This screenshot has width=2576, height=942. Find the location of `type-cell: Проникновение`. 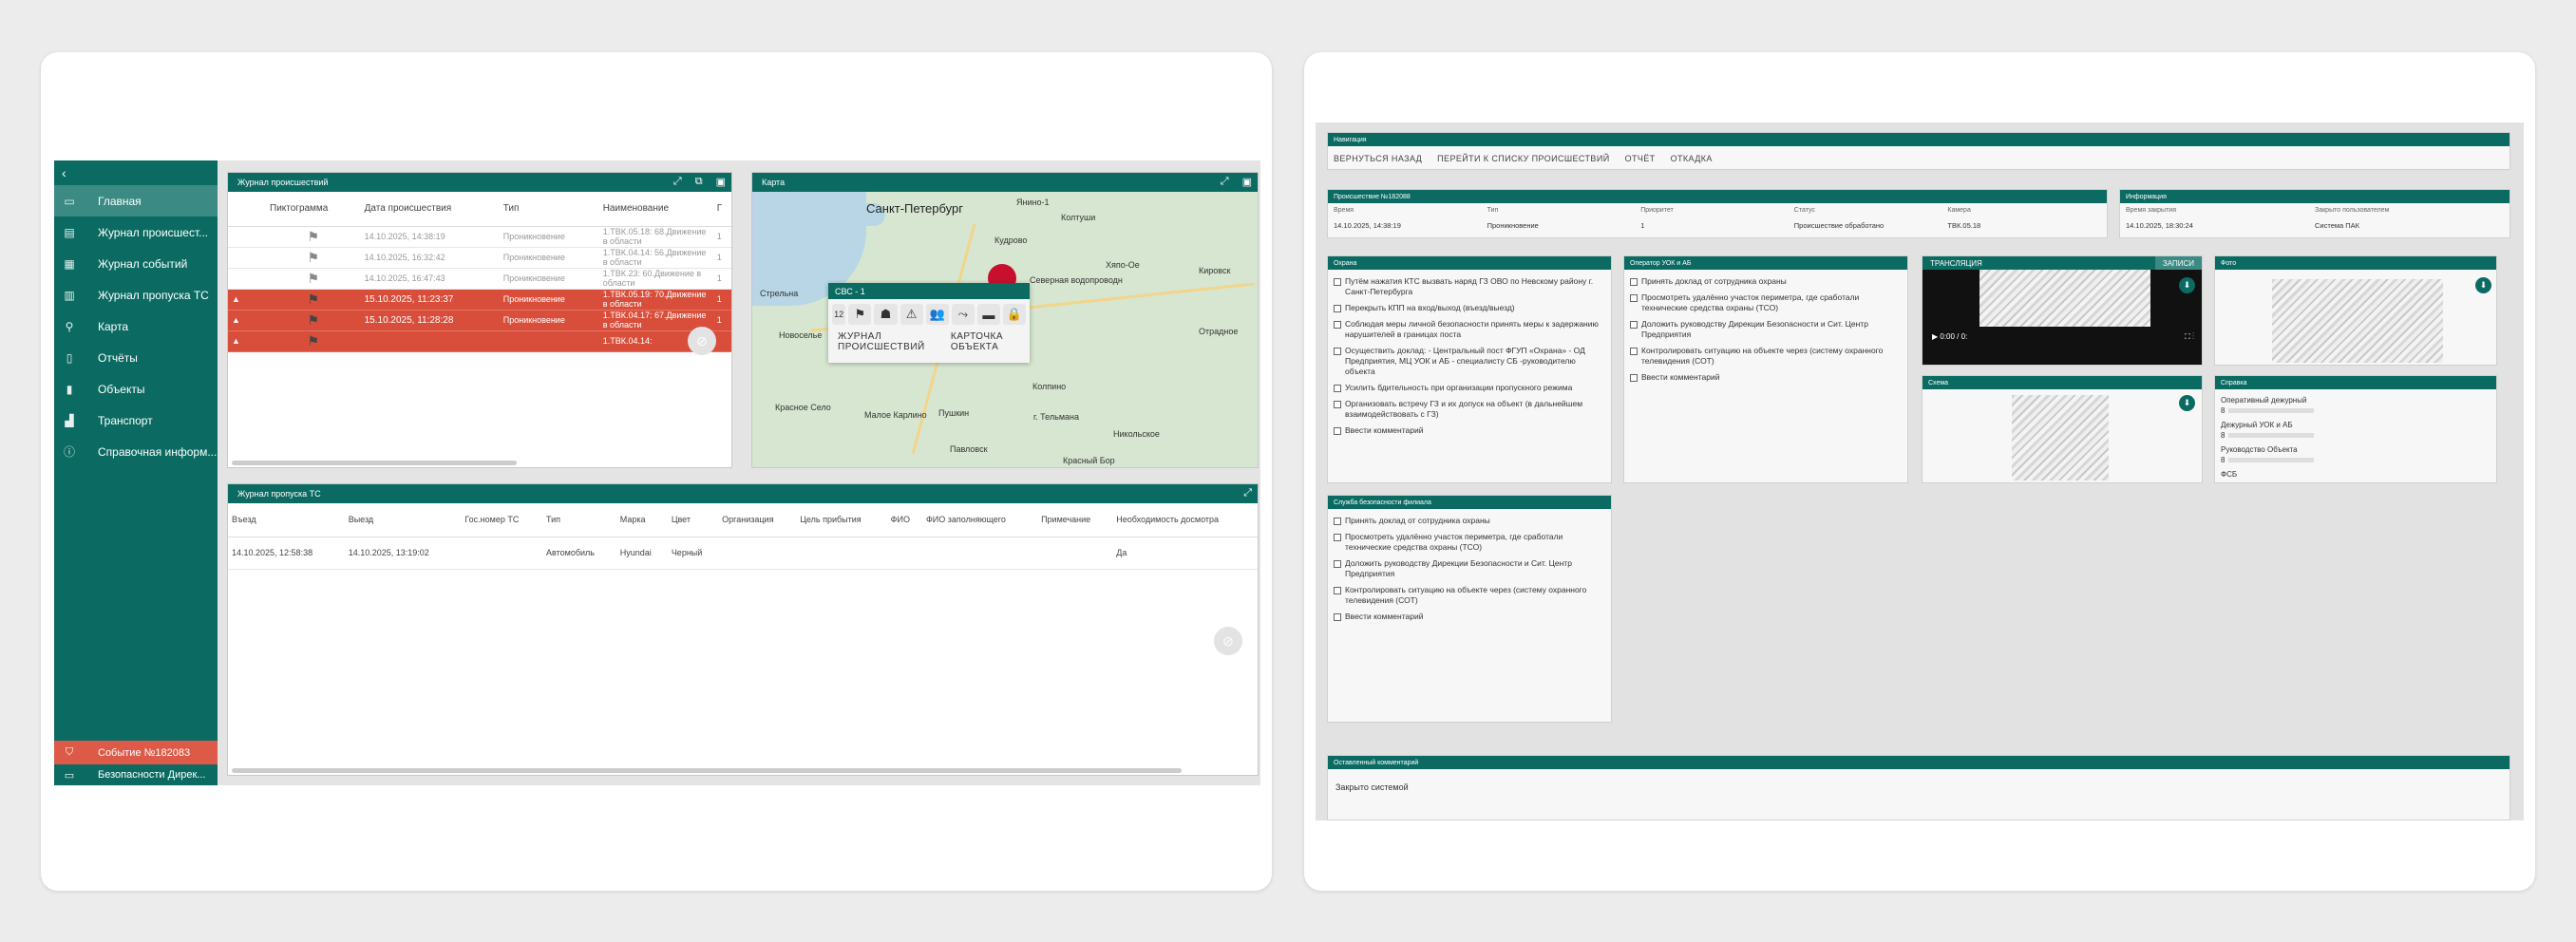

type-cell: Проникновение is located at coordinates (549, 258).